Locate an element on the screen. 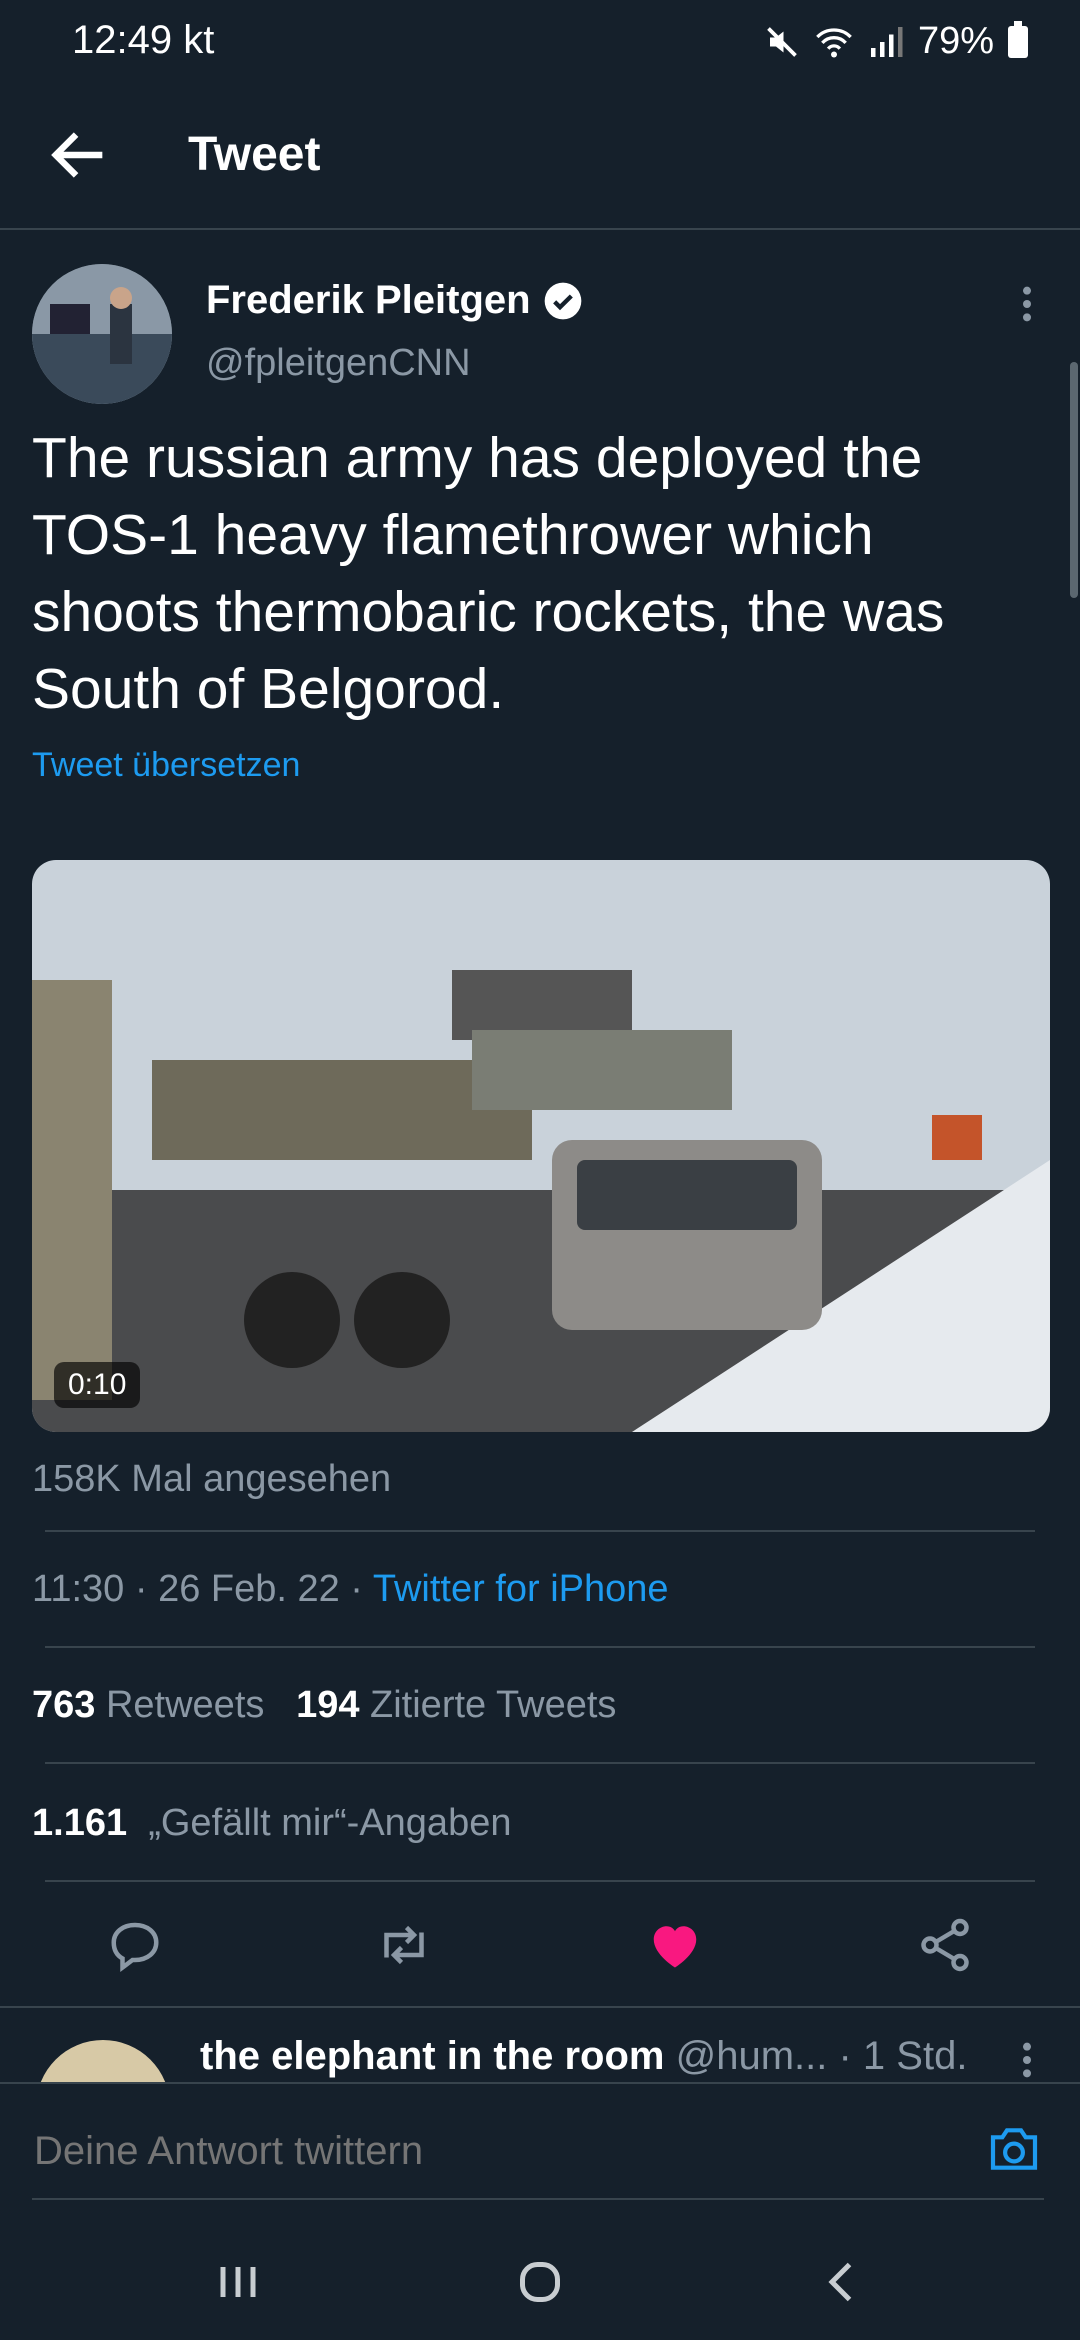 The width and height of the screenshot is (1080, 2340). author-name: Frederik Pleitgen is located at coordinates (394, 300).